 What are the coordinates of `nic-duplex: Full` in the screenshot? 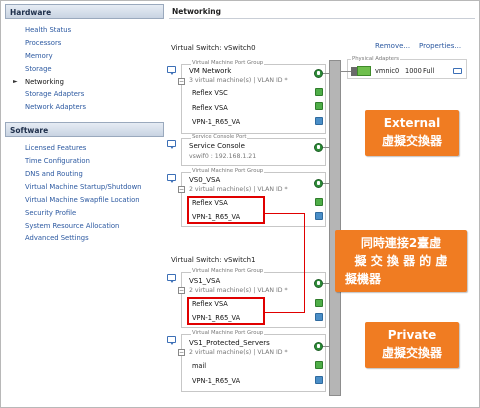 It's located at (429, 71).